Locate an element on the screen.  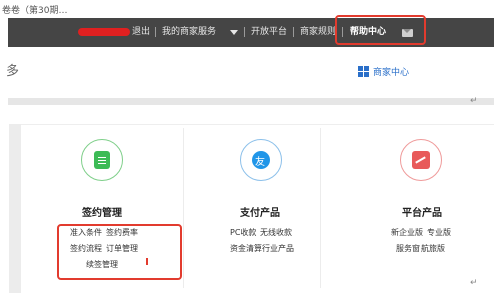
merchant-services-menu: 我的商家服务 is located at coordinates (189, 32).